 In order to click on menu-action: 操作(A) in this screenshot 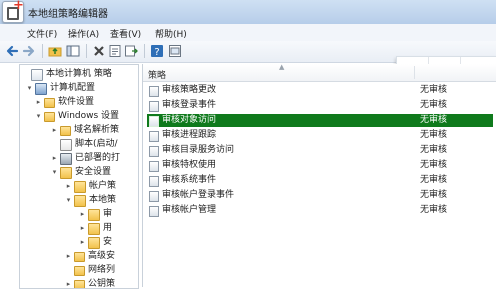, I will do `click(83, 33)`.